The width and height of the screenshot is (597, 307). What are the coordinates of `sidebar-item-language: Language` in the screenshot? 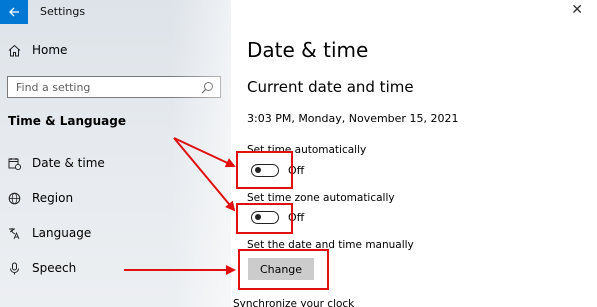 It's located at (49, 233).